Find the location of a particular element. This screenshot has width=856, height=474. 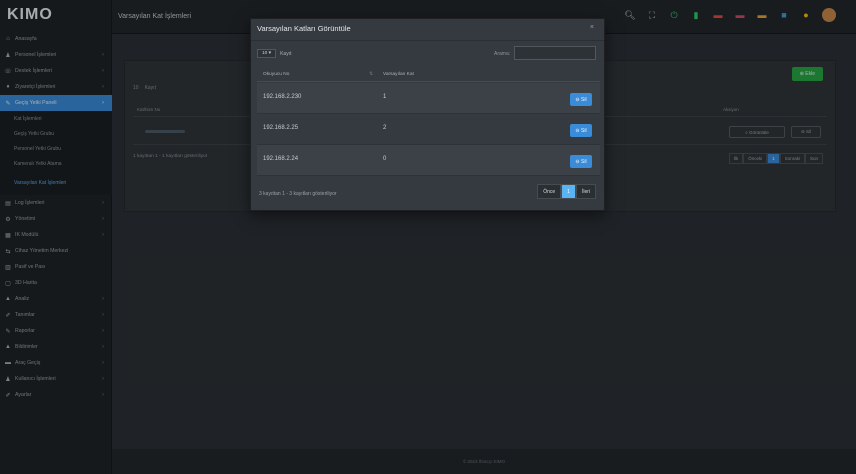

table-row: 192.168.2.25 2 ⊖ Sil is located at coordinates (428, 129).